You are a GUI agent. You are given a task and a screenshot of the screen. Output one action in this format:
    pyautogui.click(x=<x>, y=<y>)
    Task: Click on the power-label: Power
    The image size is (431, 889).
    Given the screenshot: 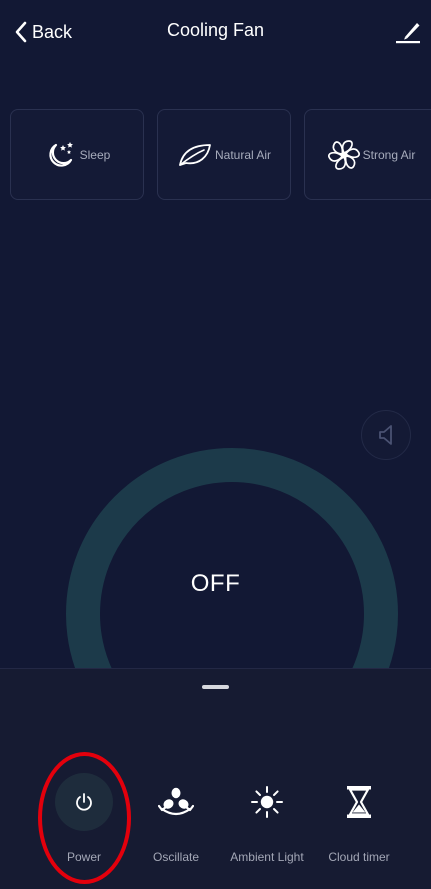 What is the action you would take?
    pyautogui.click(x=83, y=857)
    